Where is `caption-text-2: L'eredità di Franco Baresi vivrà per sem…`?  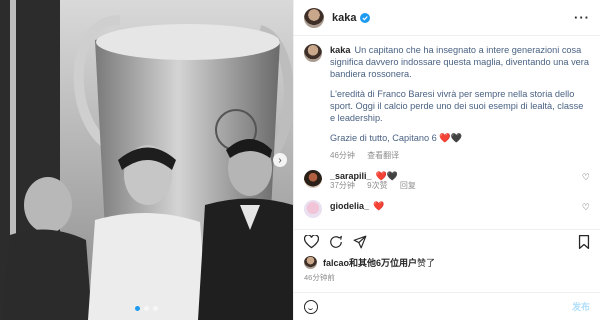 caption-text-2: L'eredità di Franco Baresi vivrà per sem… is located at coordinates (457, 106).